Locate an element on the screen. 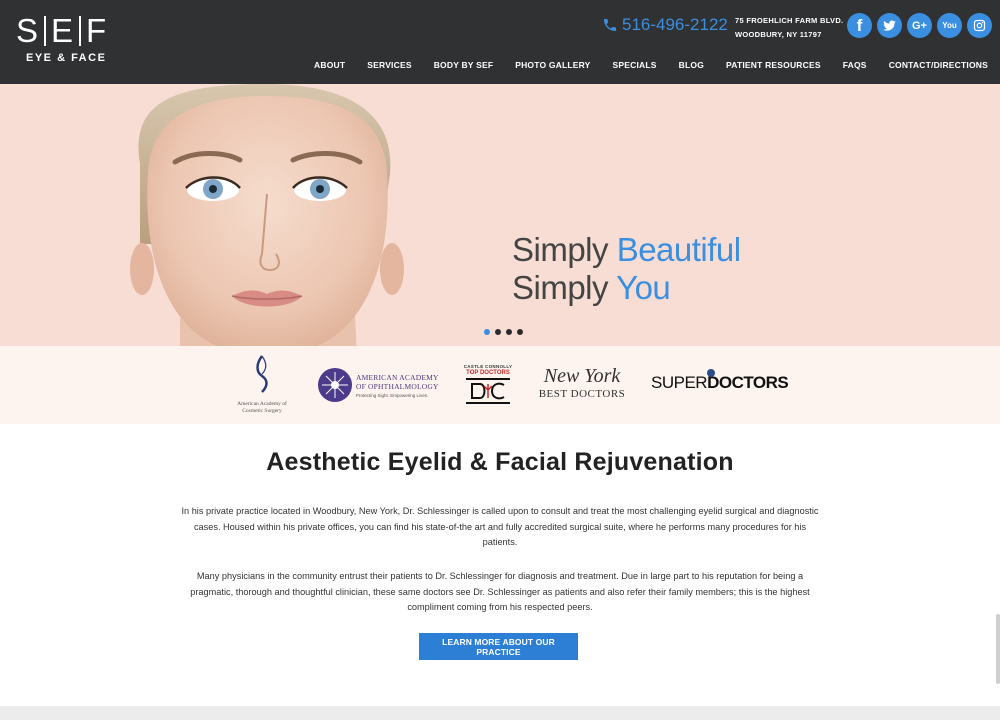 The height and width of the screenshot is (720, 1000). tagline-line-2: Simply You is located at coordinates (591, 287).